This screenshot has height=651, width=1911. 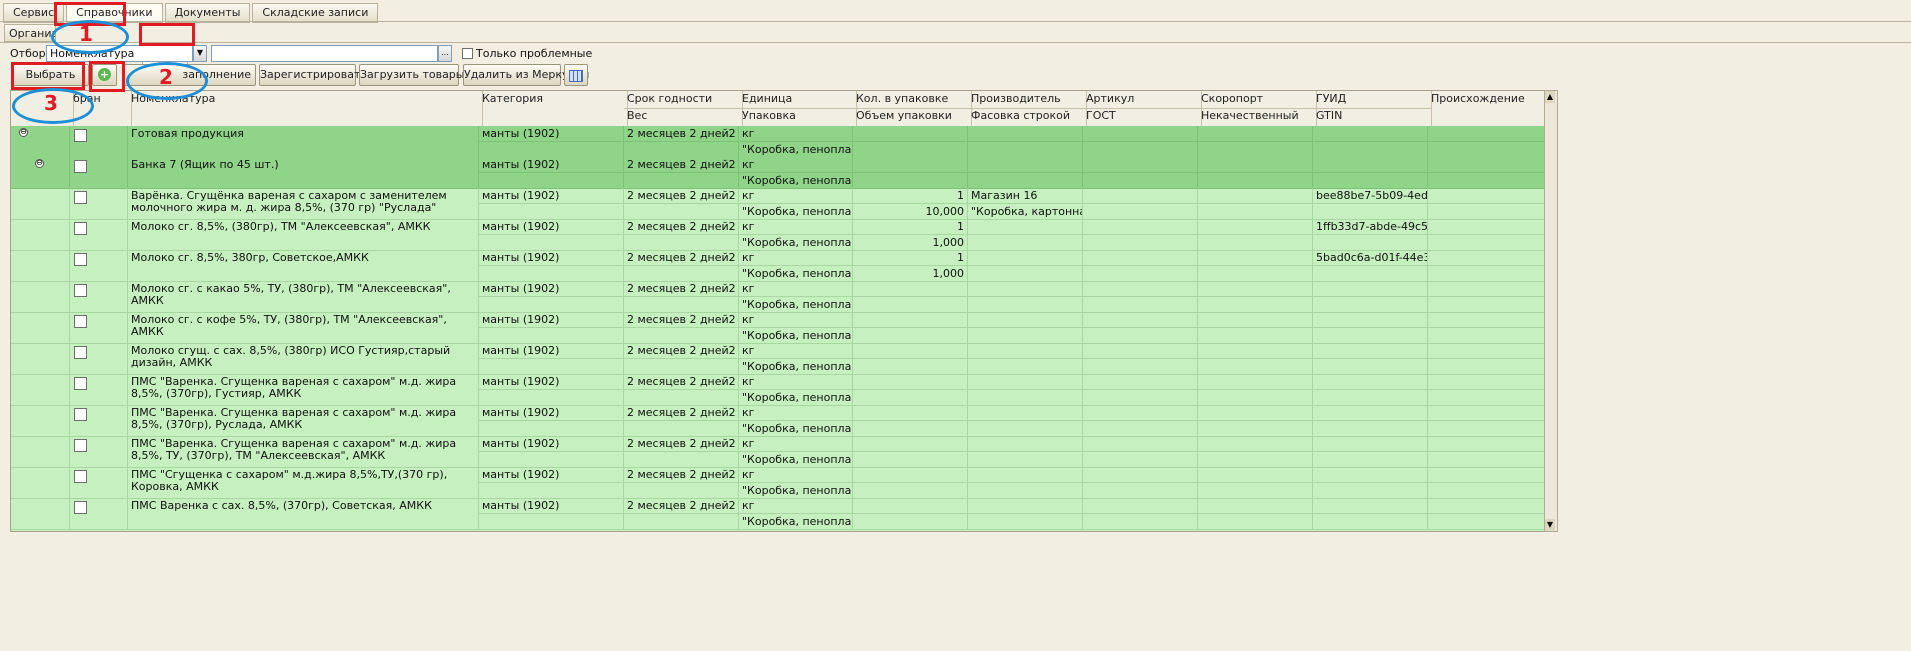 I want to click on header-category: Категория, so click(x=553, y=109).